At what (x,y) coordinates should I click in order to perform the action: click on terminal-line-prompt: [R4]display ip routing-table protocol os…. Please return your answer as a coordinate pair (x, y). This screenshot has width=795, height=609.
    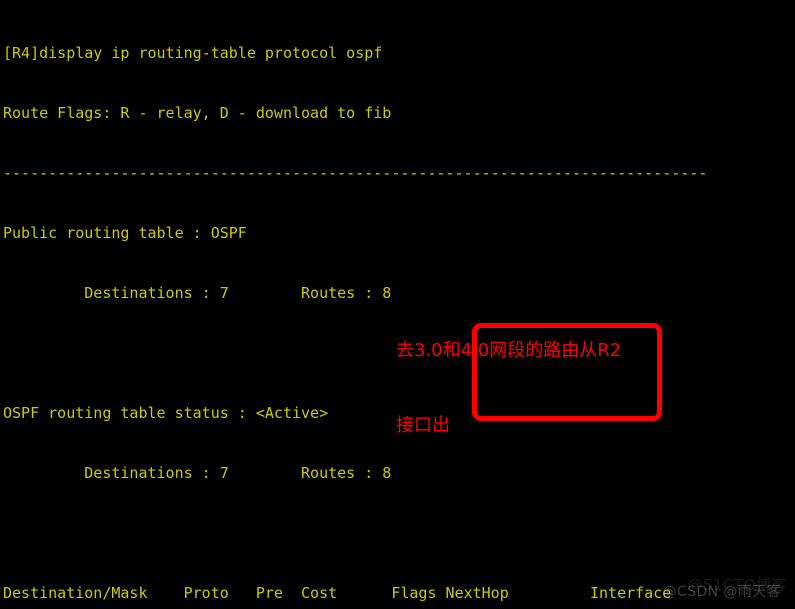
    Looking at the image, I should click on (193, 53).